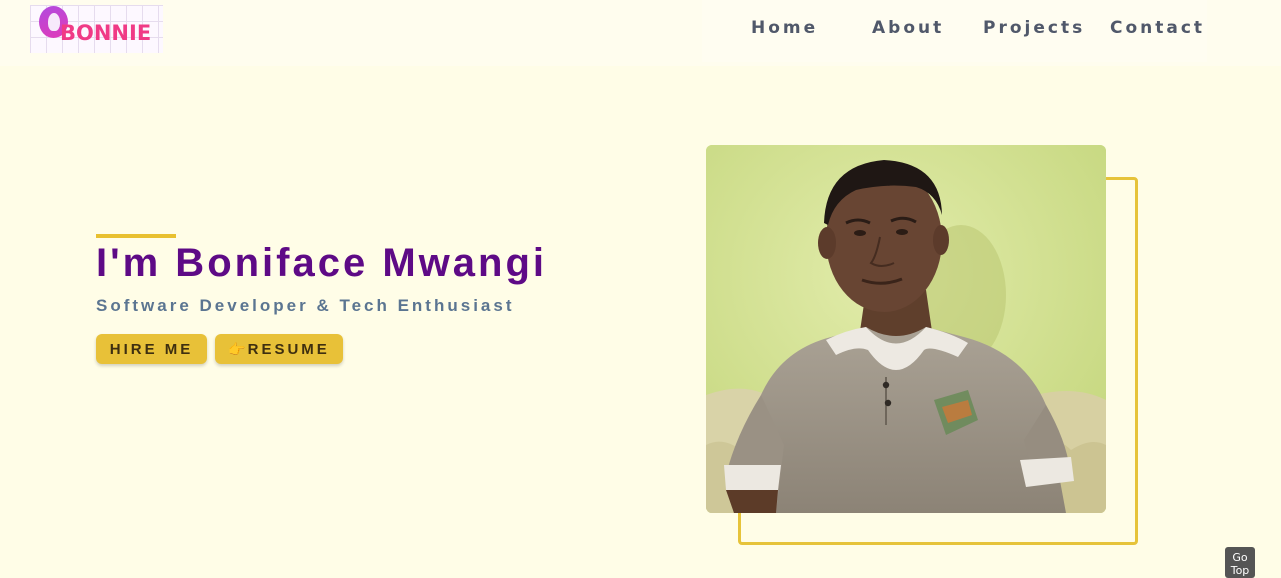 The width and height of the screenshot is (1281, 578). What do you see at coordinates (908, 28) in the screenshot?
I see `nav-link-about: About` at bounding box center [908, 28].